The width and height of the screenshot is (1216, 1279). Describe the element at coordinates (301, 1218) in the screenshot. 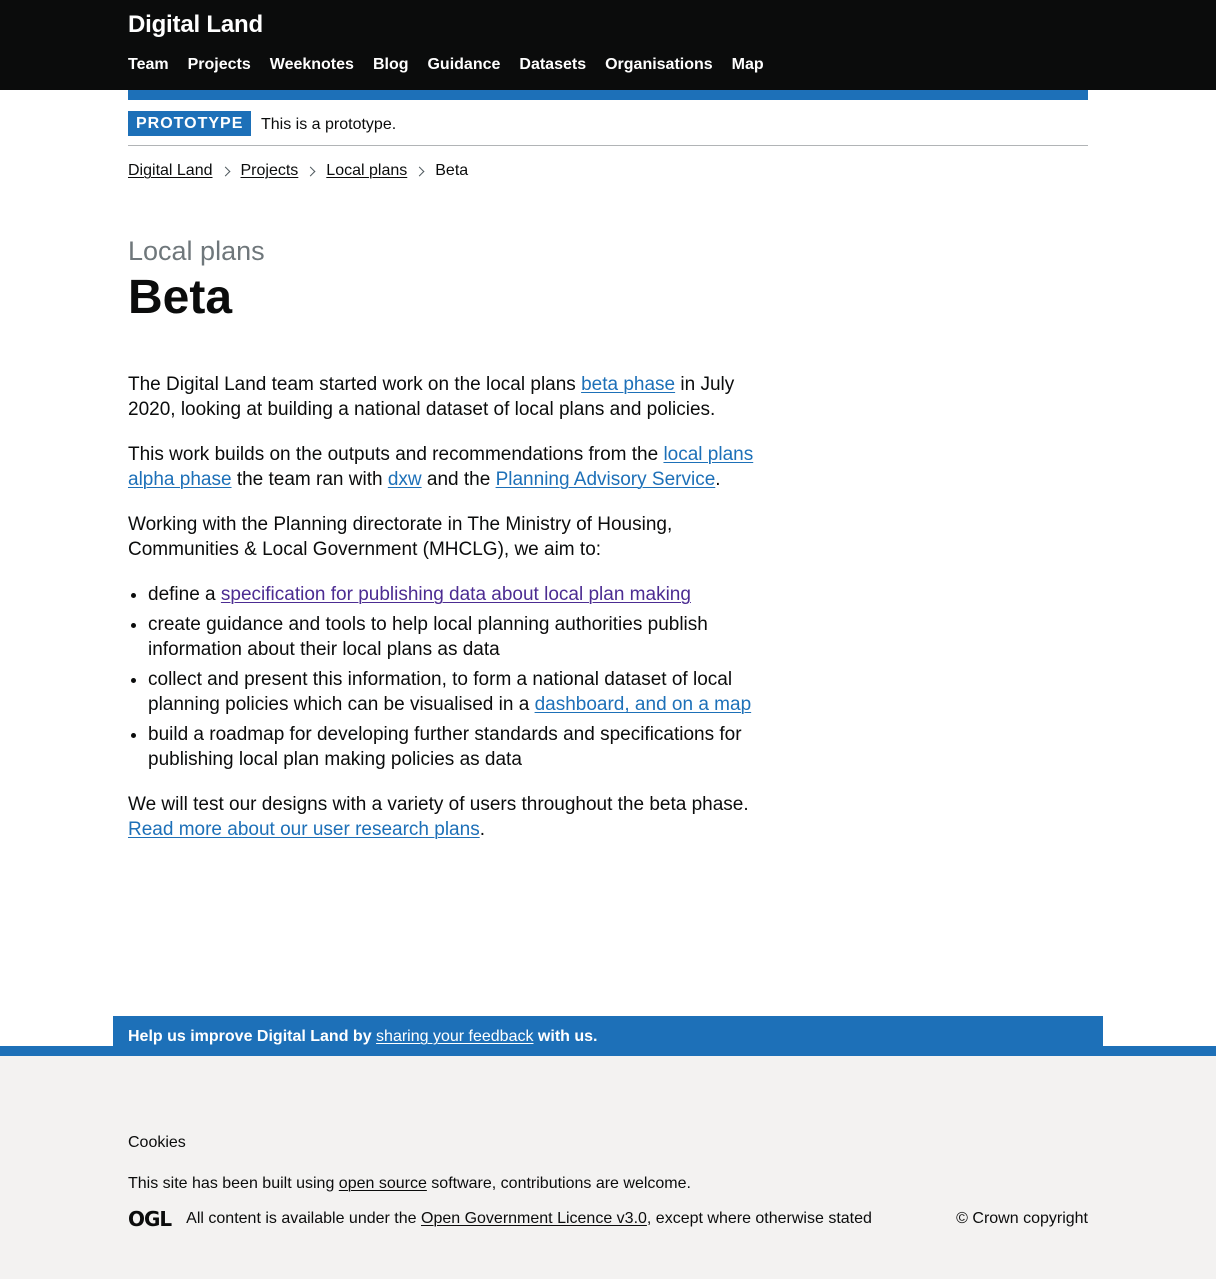

I see `text-span: All content is available under the` at that location.